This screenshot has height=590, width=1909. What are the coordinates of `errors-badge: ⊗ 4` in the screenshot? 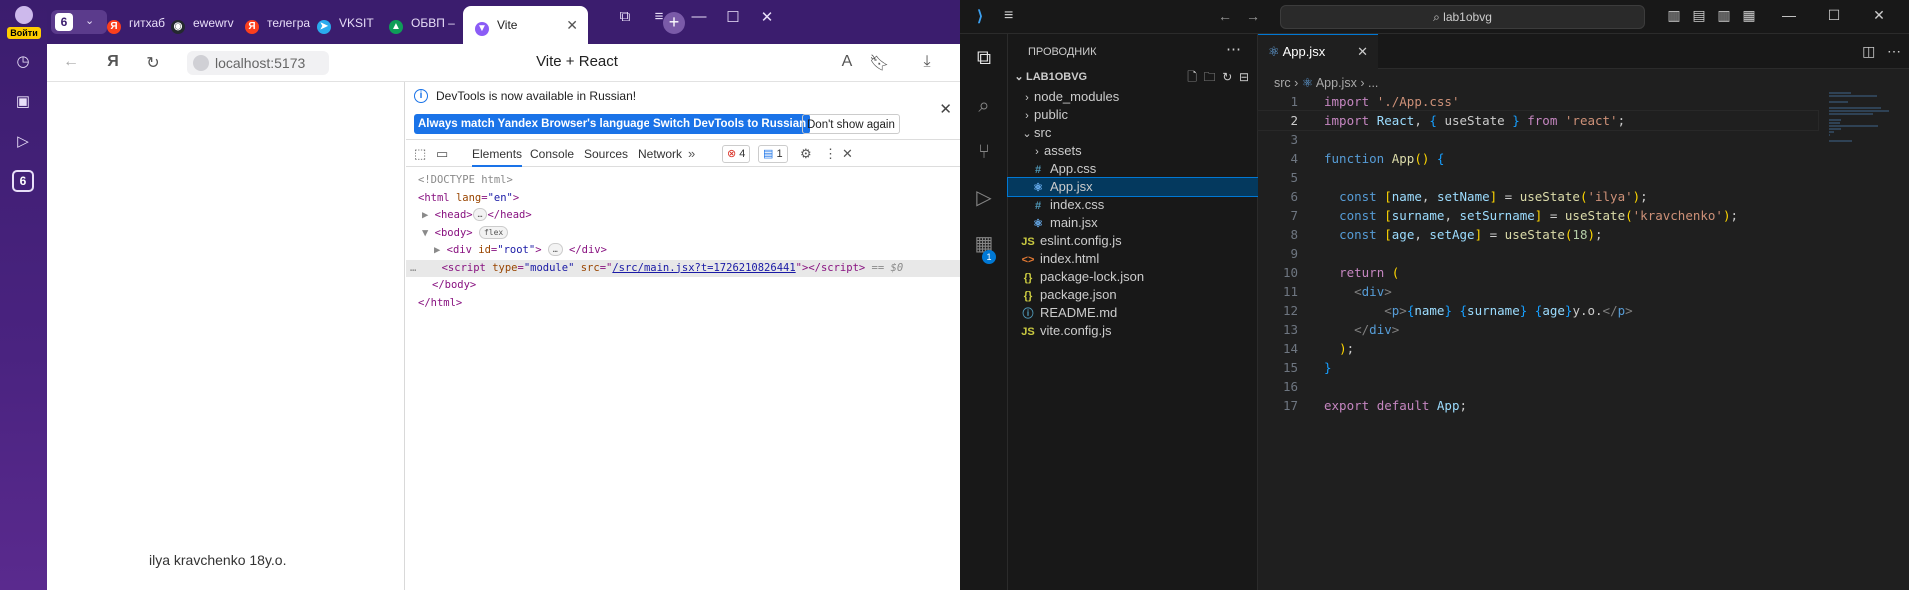 It's located at (736, 154).